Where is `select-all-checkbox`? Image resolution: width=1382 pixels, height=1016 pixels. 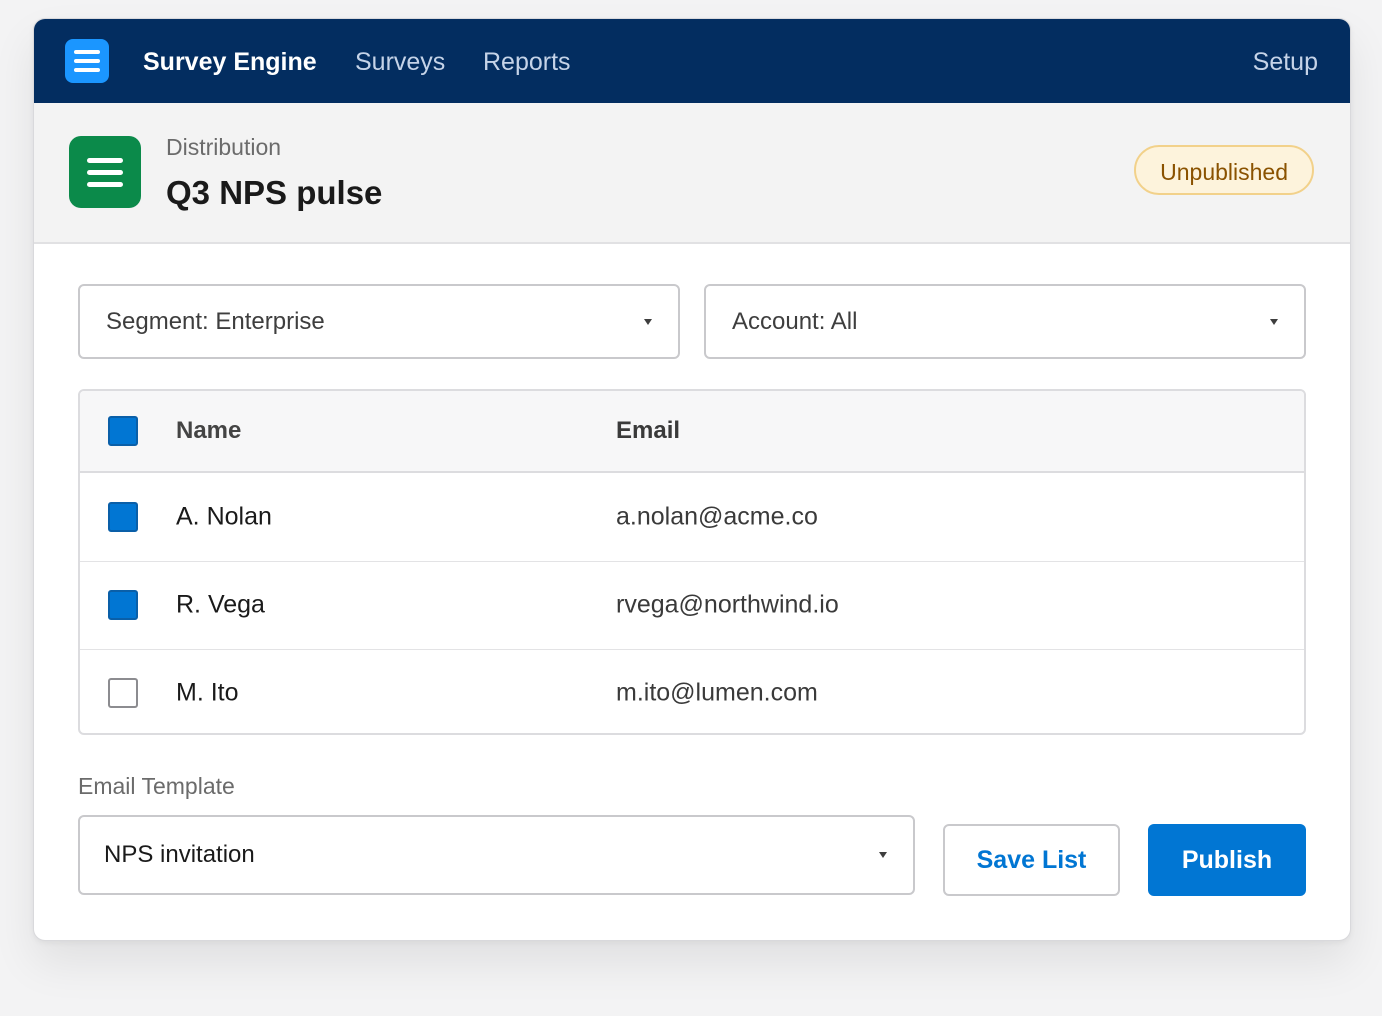 select-all-checkbox is located at coordinates (123, 431).